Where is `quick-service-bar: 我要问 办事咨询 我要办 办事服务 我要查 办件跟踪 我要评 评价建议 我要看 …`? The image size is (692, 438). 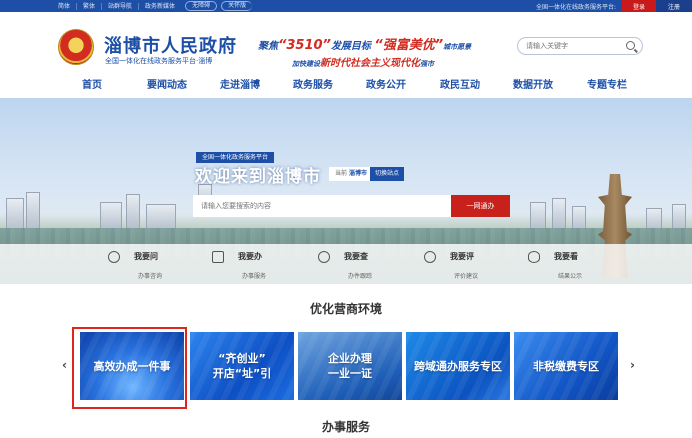 quick-service-bar: 我要问 办事咨询 我要办 办事服务 我要查 办件跟踪 我要评 评价建议 我要看 … is located at coordinates (346, 264).